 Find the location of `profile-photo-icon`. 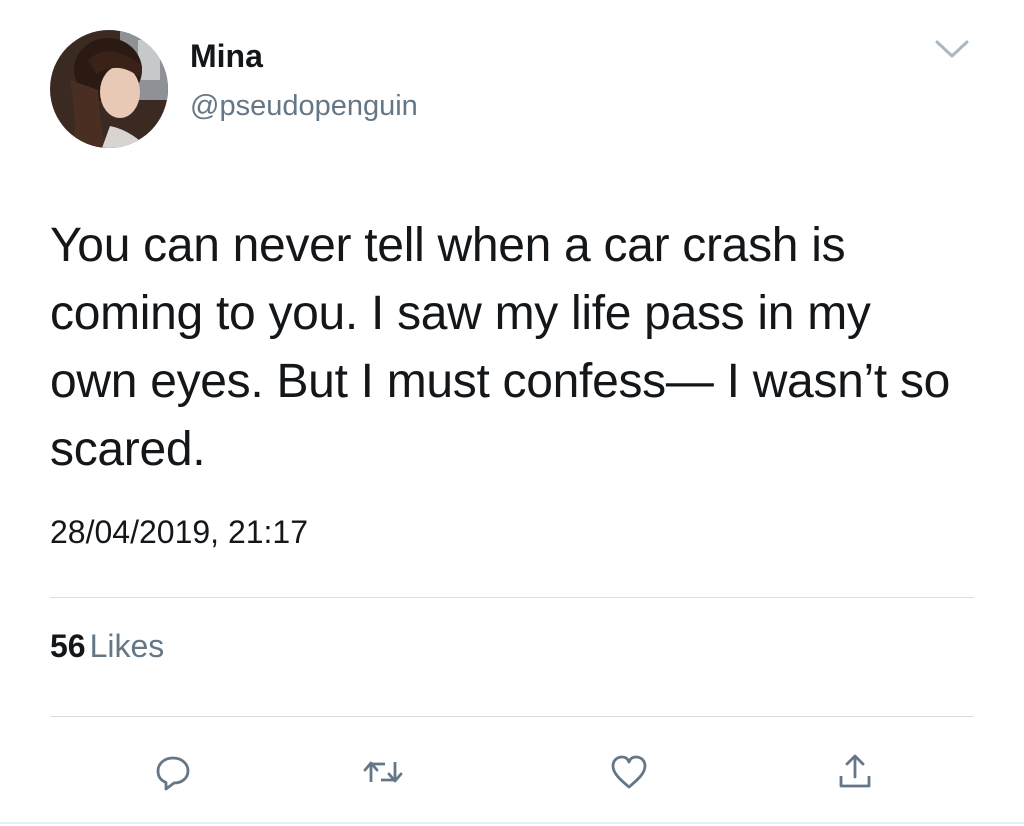

profile-photo-icon is located at coordinates (109, 89).